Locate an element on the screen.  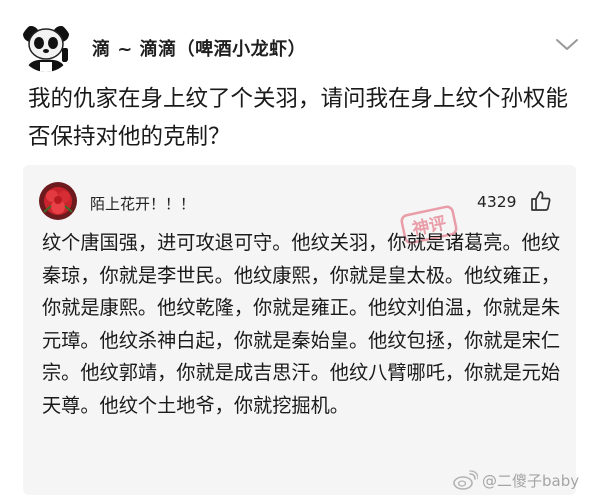
red-flower-avatar-icon is located at coordinates (58, 201).